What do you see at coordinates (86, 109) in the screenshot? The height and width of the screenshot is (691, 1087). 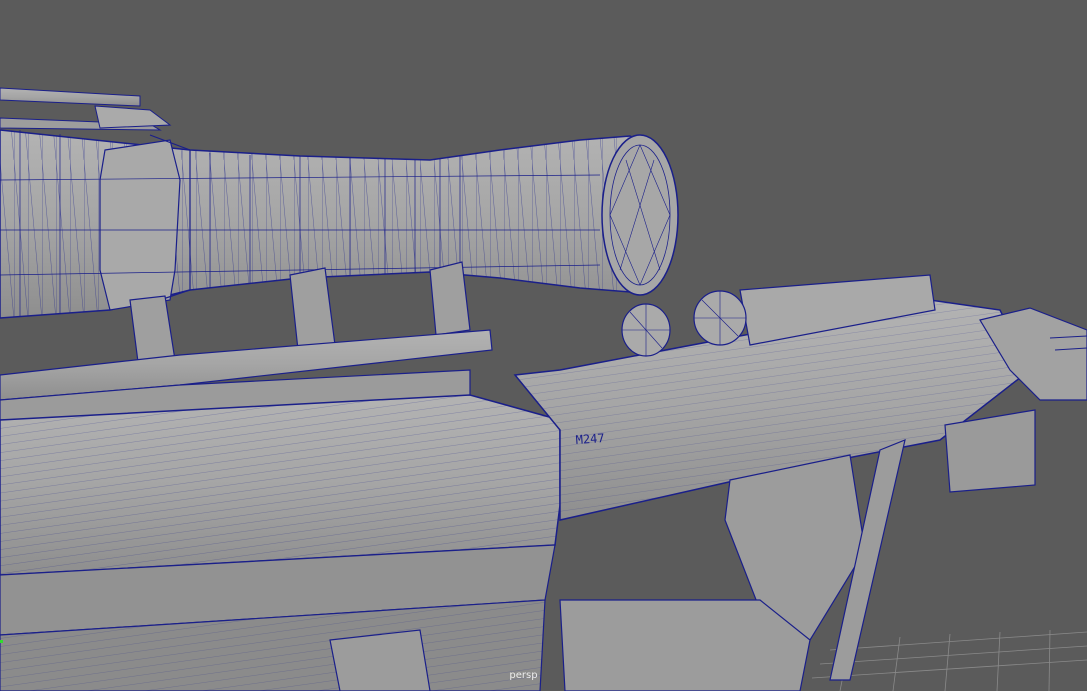 I see `top-rail` at bounding box center [86, 109].